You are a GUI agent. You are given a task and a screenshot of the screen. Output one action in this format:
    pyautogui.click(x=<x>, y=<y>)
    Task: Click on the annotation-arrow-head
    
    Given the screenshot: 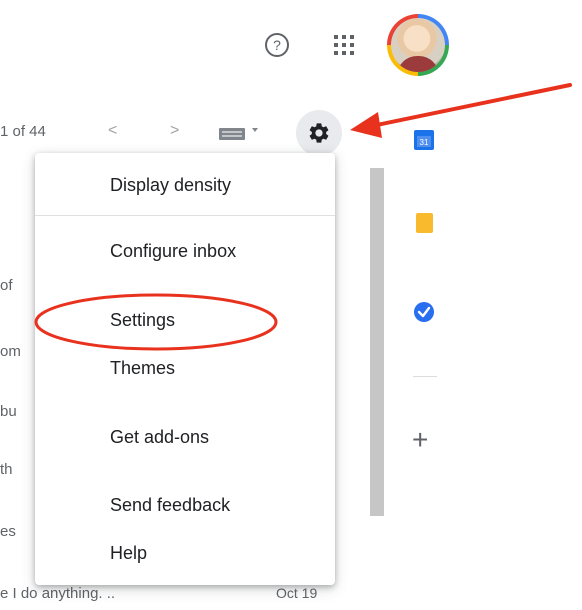 What is the action you would take?
    pyautogui.click(x=366, y=125)
    